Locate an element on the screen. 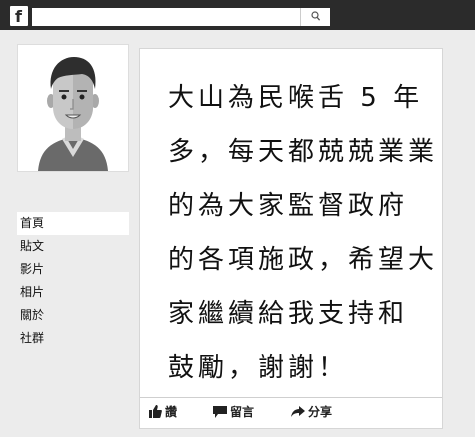  sidebar-nav: 首頁 貼文 影片 相片 關於 社群 is located at coordinates (73, 281).